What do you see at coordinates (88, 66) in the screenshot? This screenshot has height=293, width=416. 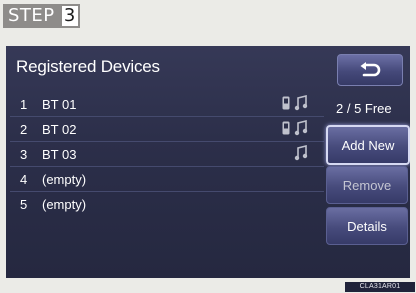 I see `screen-title: Registered Devices` at bounding box center [88, 66].